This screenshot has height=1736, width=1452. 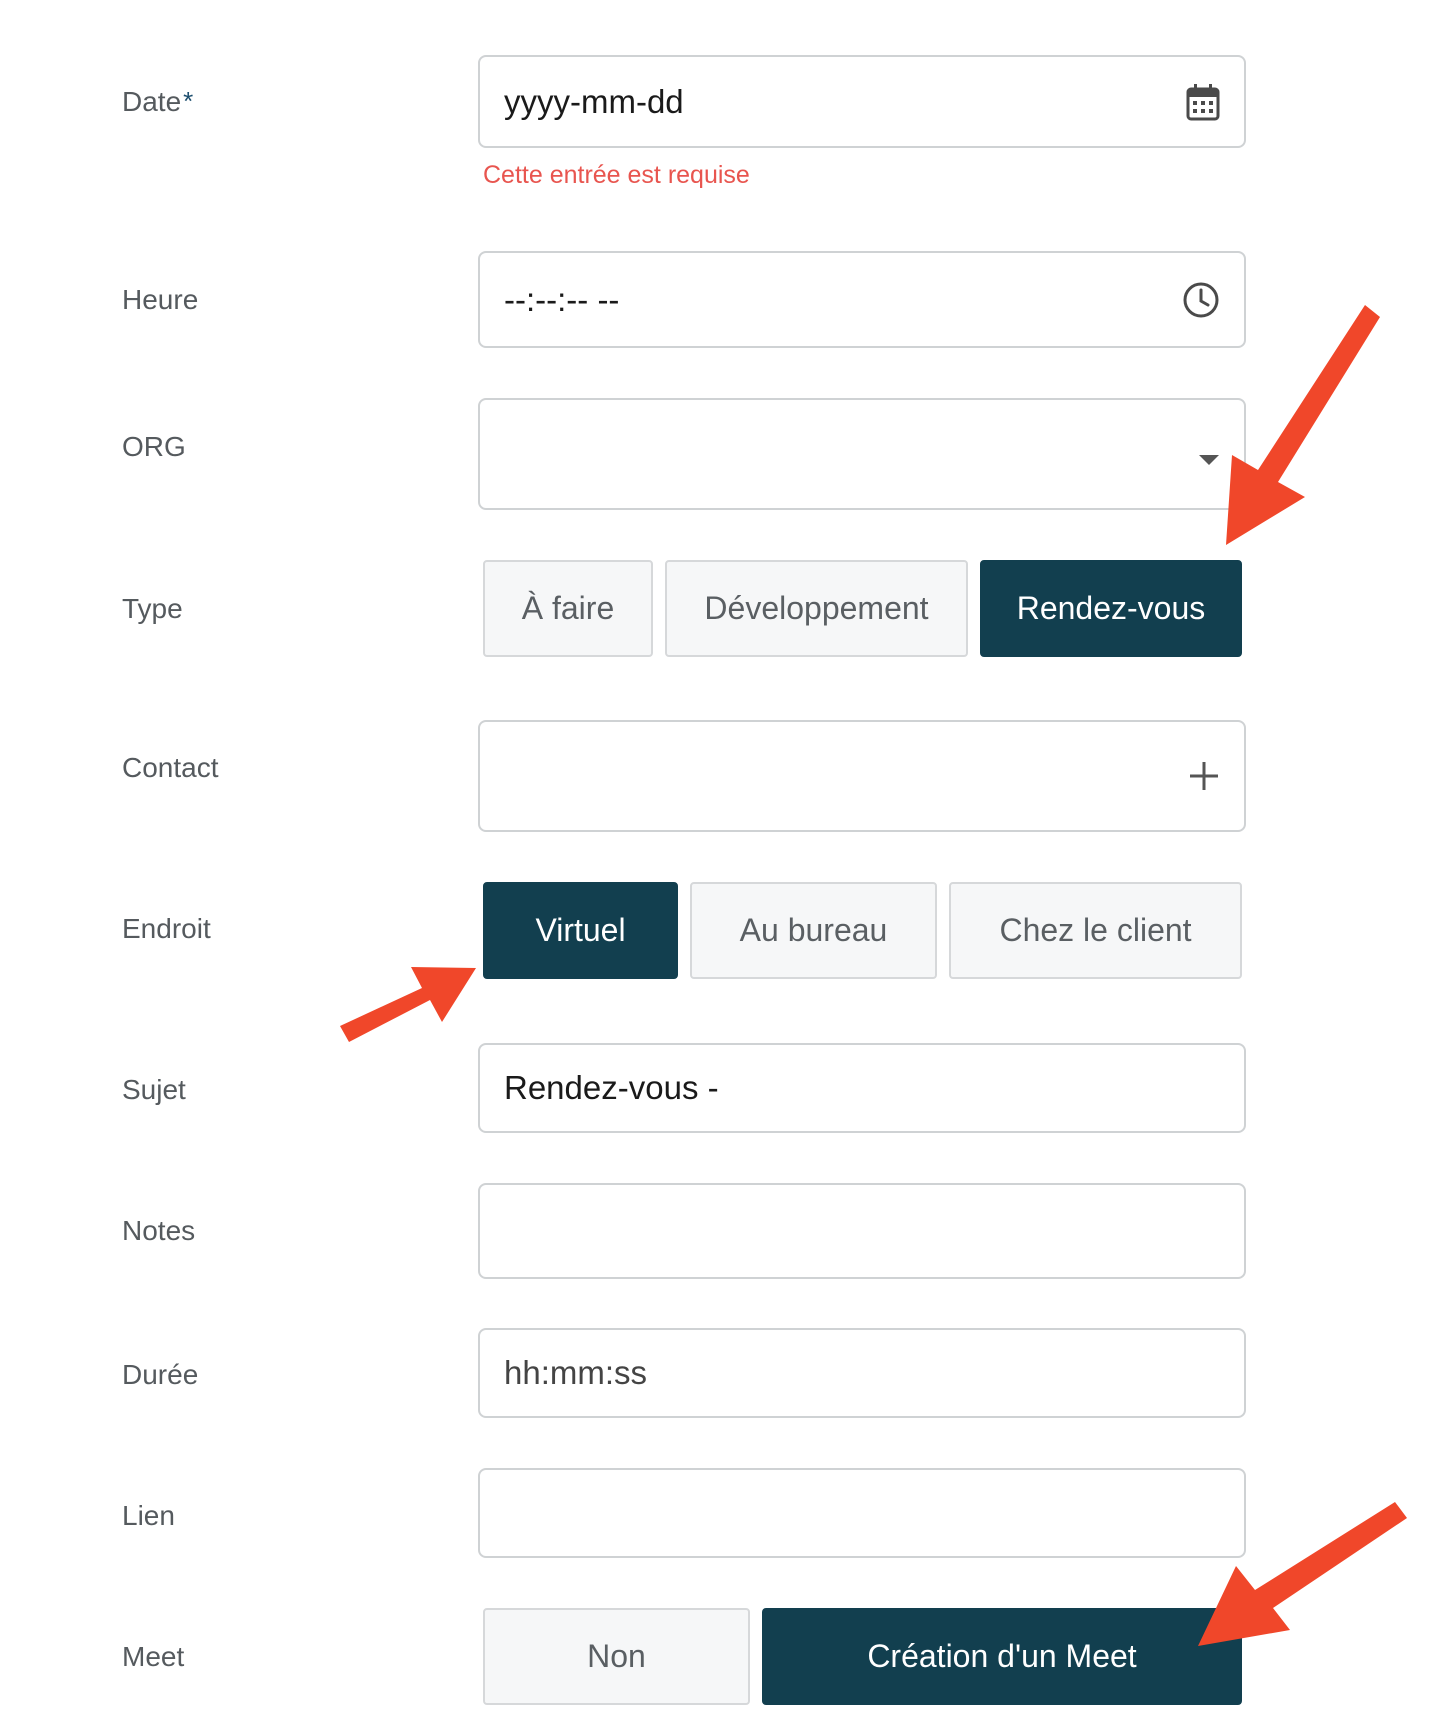 What do you see at coordinates (616, 175) in the screenshot?
I see `date-error-message: Cette entrée est requise` at bounding box center [616, 175].